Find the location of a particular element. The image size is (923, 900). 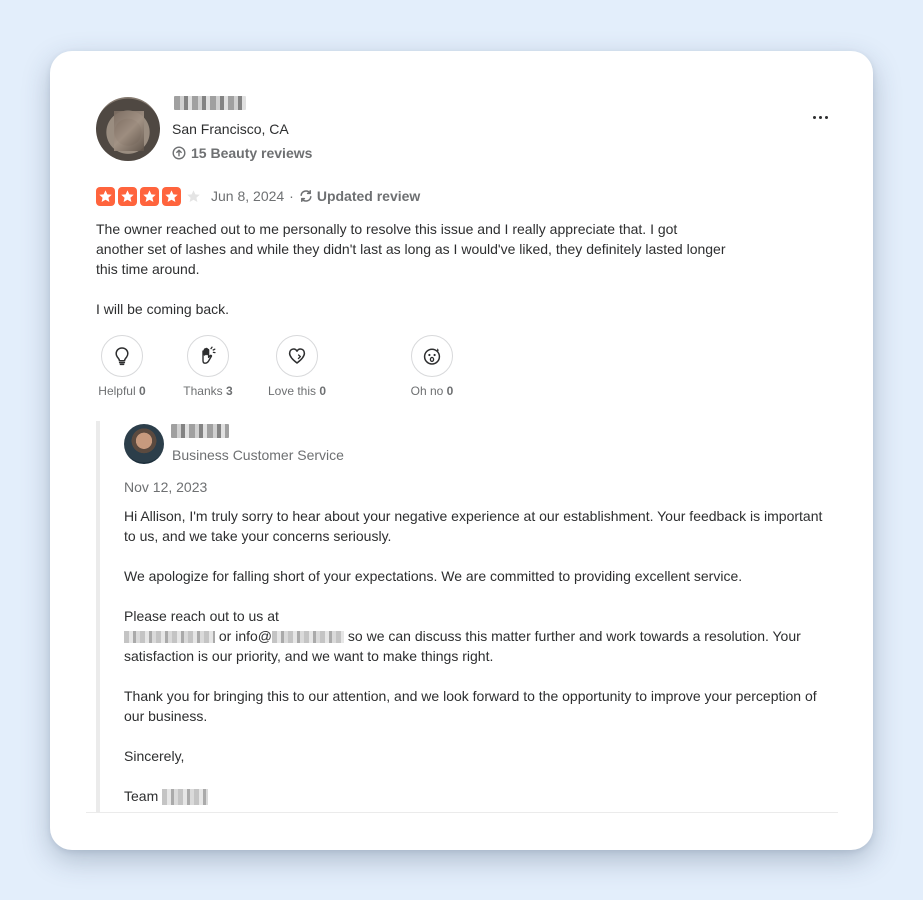

reaction-thanks-label: Thanks is located at coordinates (203, 391).